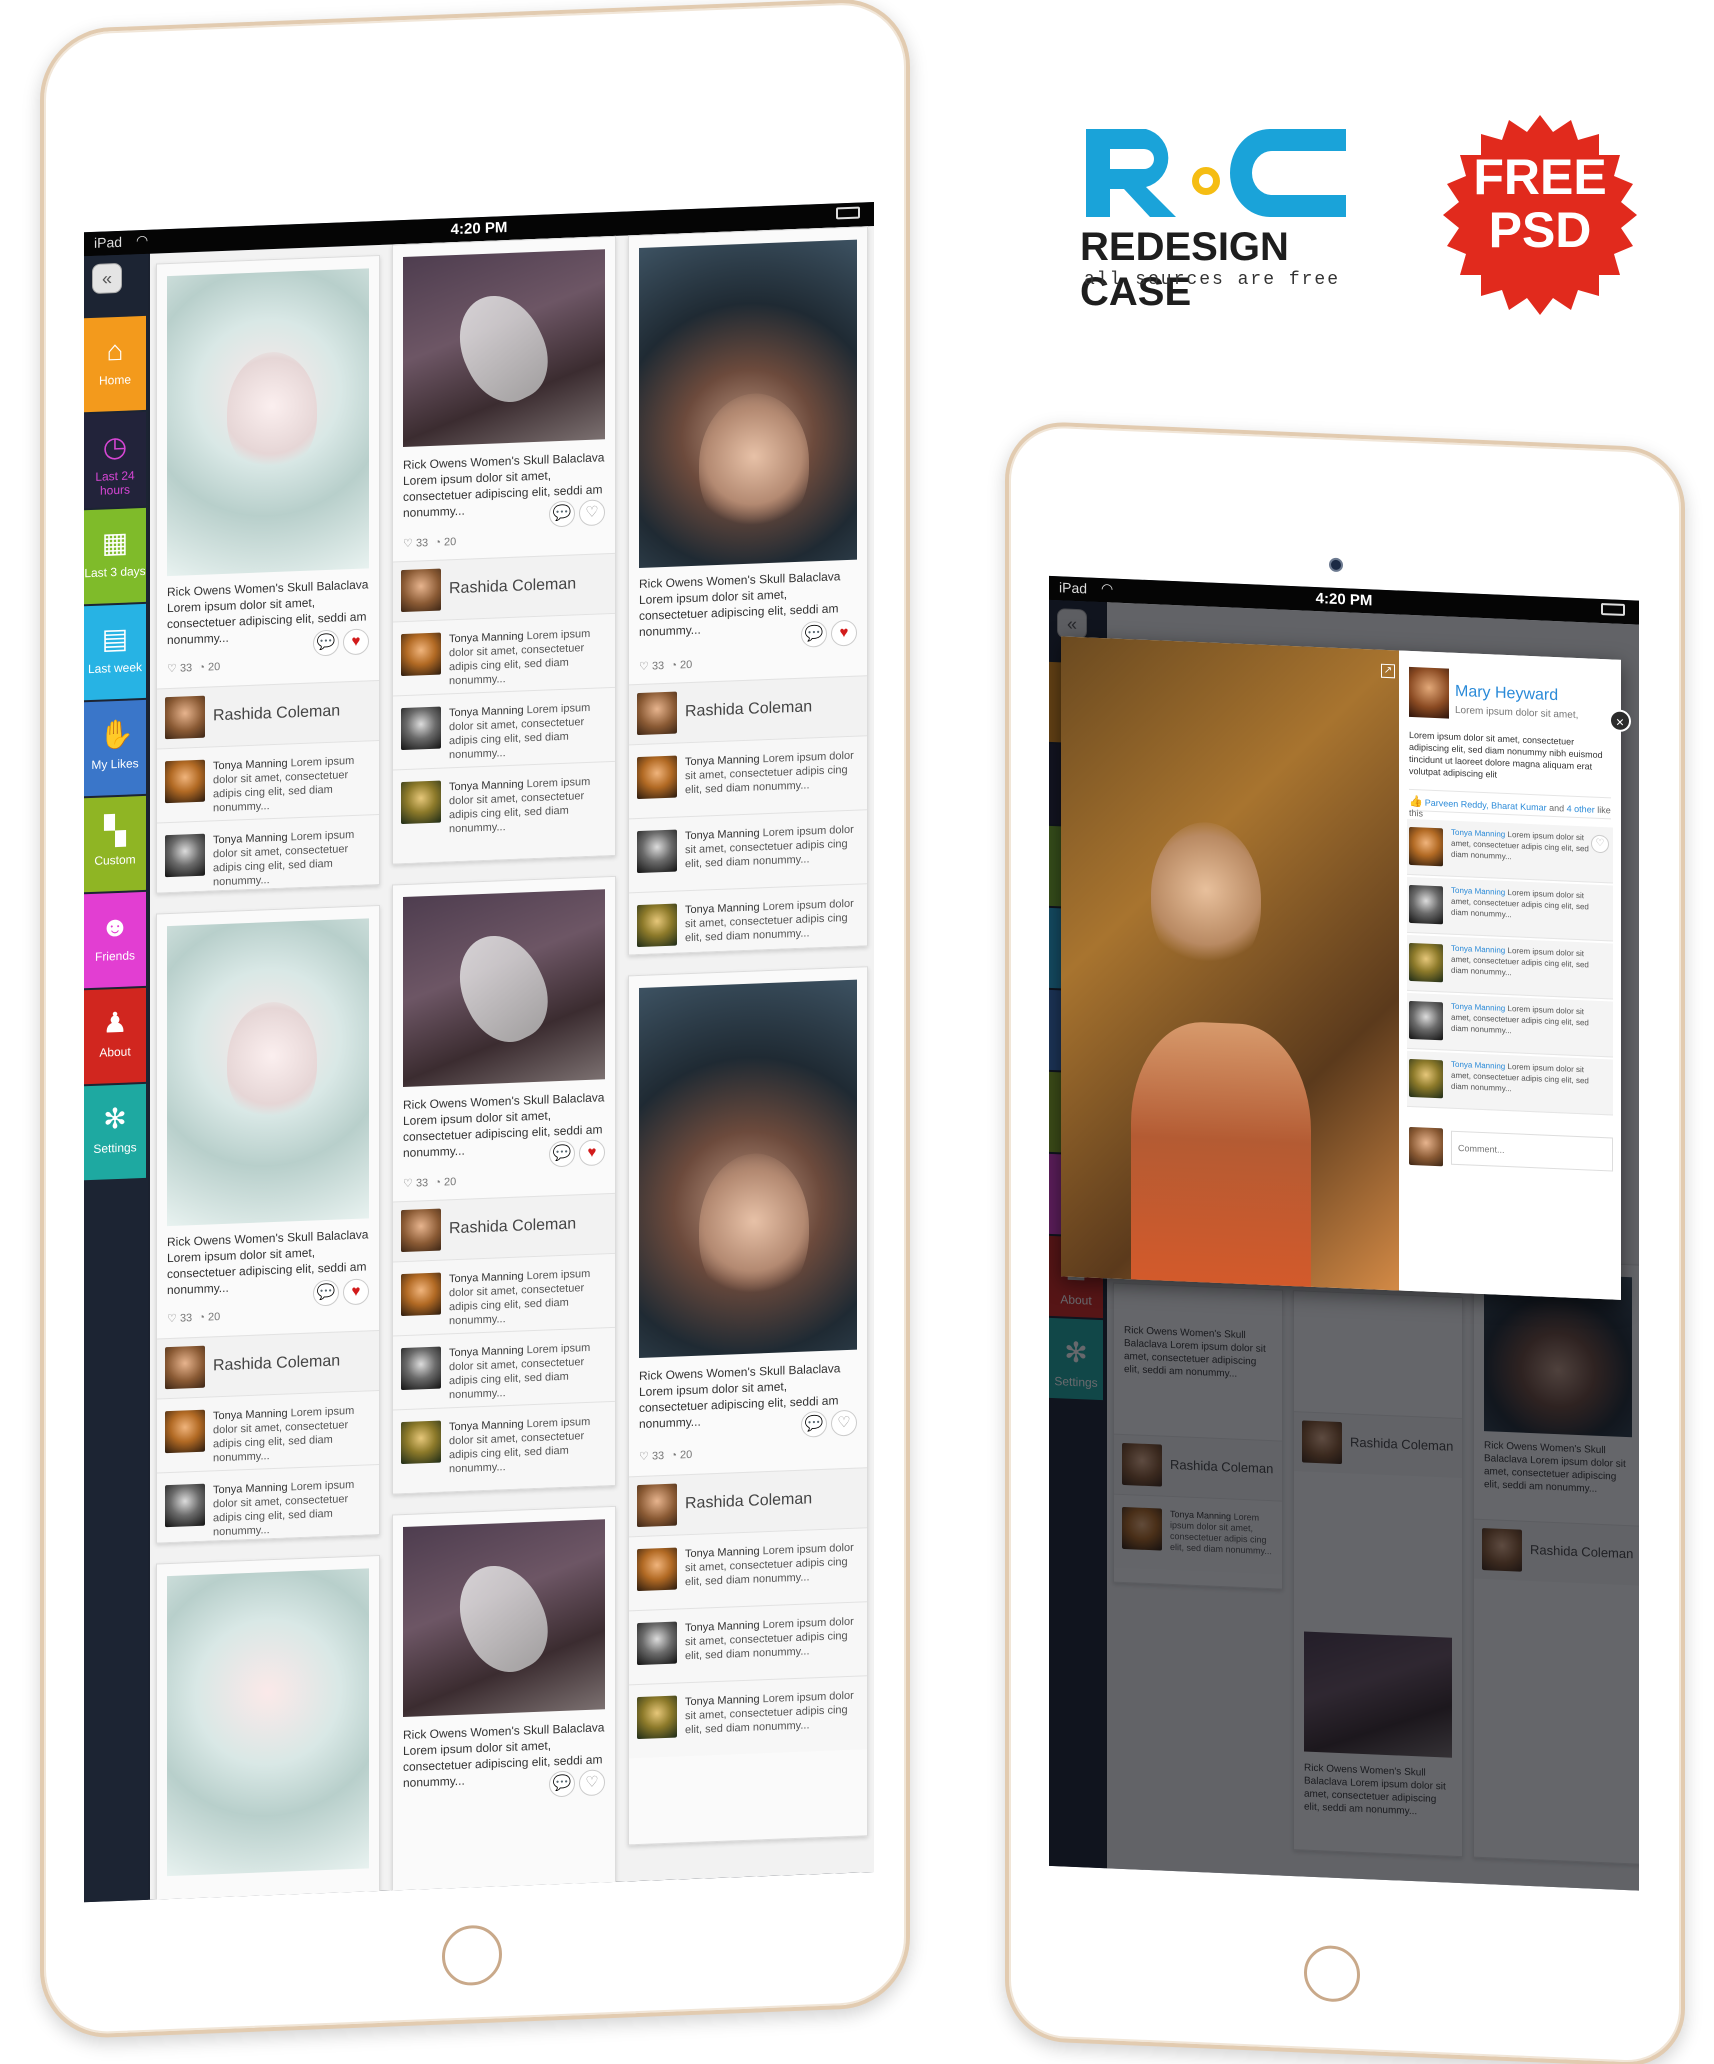  What do you see at coordinates (115, 652) in the screenshot?
I see `sidebar-item-last-week: ▤ Last week` at bounding box center [115, 652].